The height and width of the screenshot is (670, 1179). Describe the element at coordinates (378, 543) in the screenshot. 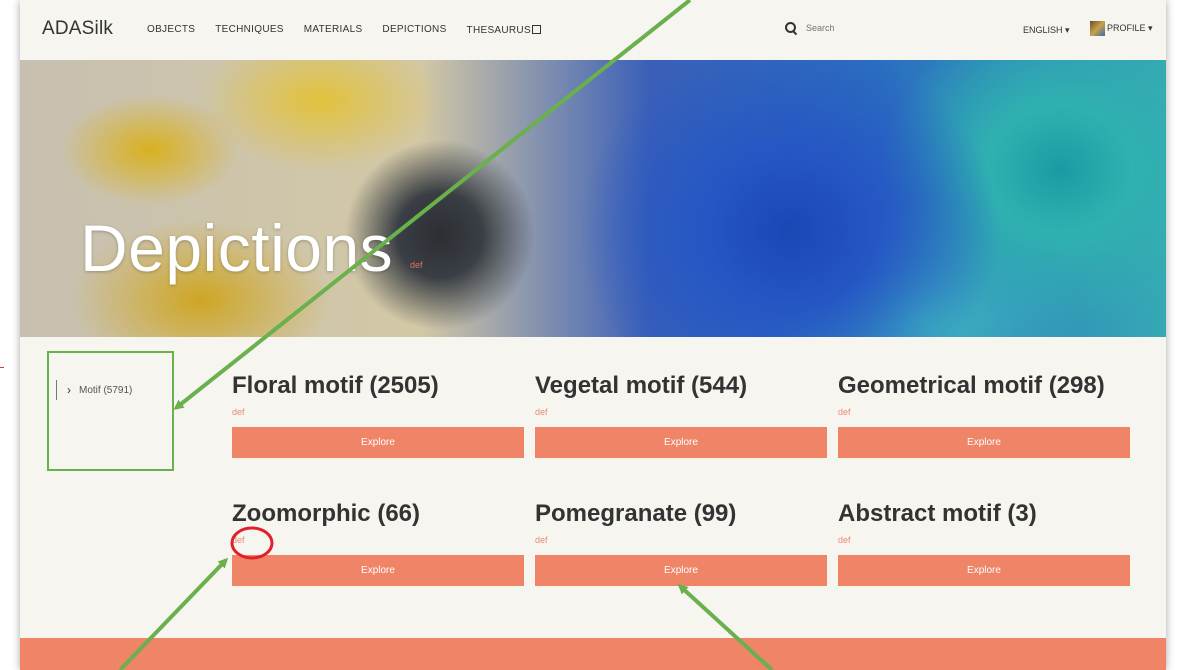

I see `category-card-zoomorphic: Zoomorphic (66) def Explore` at that location.